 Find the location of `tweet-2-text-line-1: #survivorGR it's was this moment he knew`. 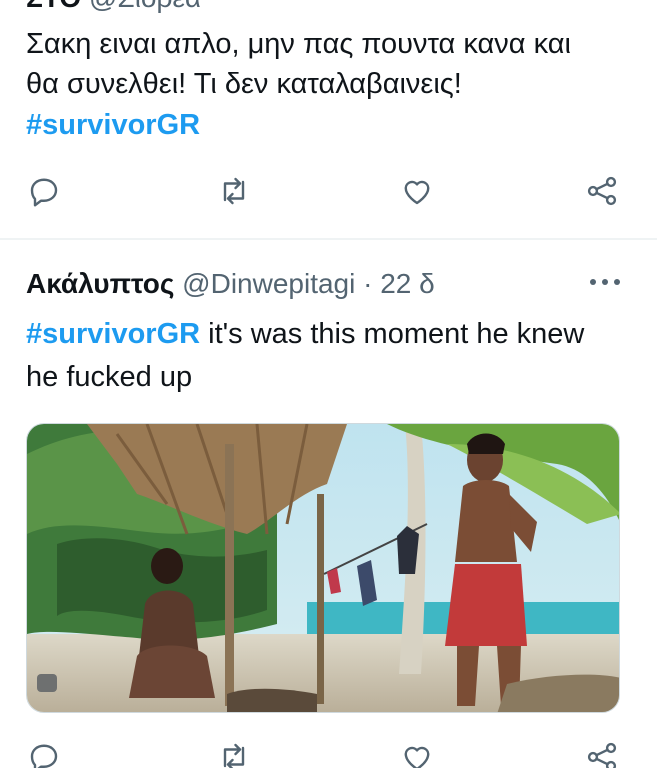

tweet-2-text-line-1: #survivorGR it's was this moment he knew is located at coordinates (305, 334).